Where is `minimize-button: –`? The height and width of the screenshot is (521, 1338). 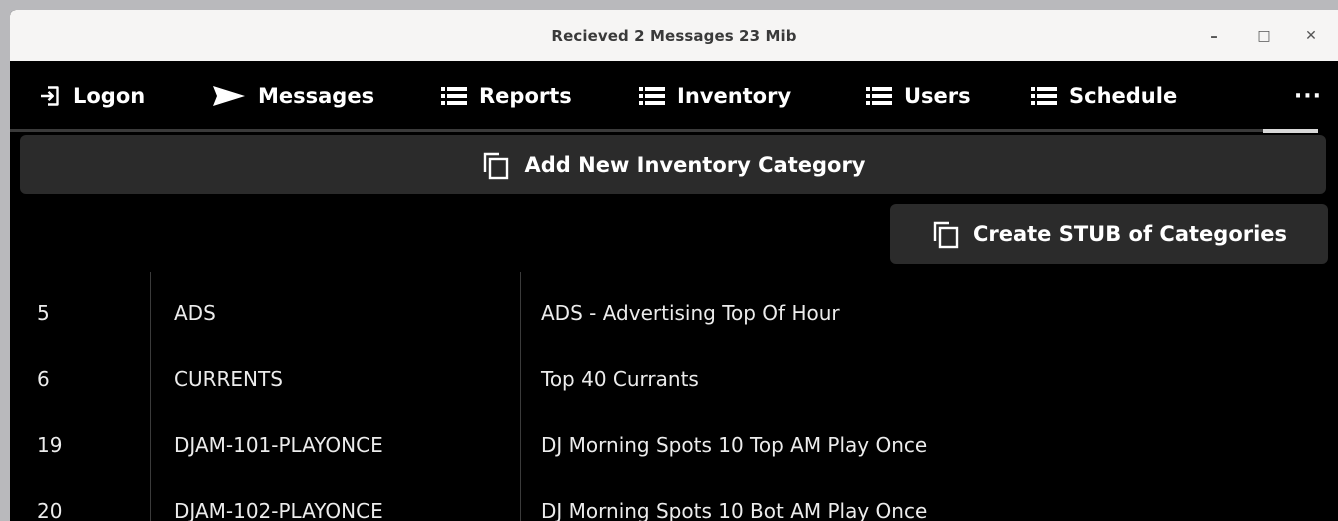 minimize-button: – is located at coordinates (1214, 35).